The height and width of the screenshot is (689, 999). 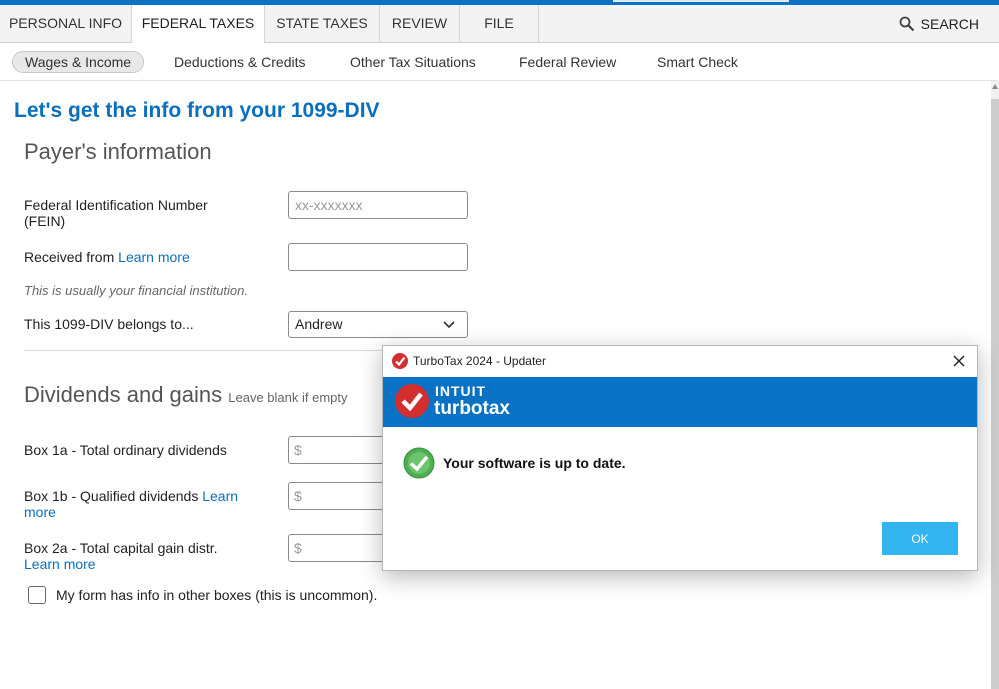 I want to click on subnav-other-tax-situations: Other Tax Situations, so click(x=413, y=62).